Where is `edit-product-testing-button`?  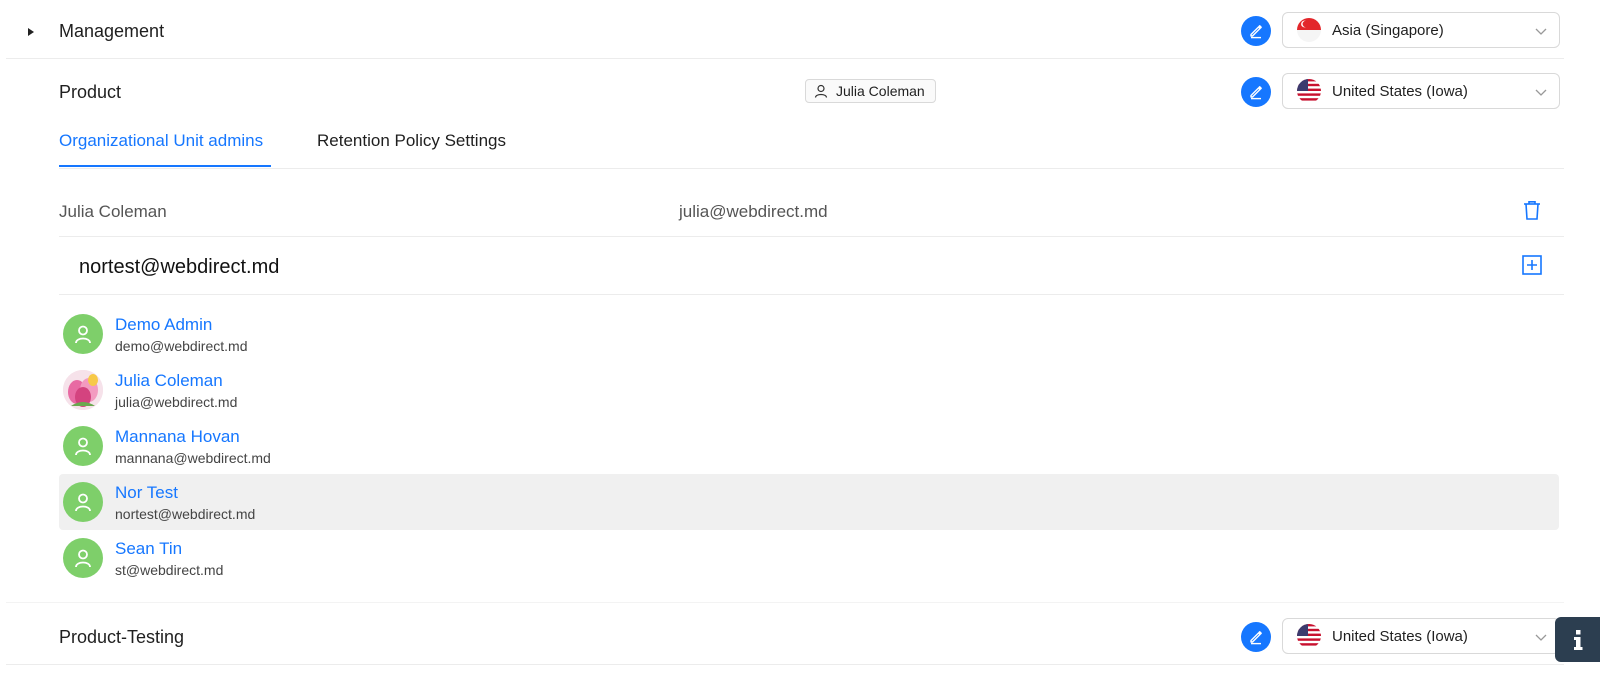 edit-product-testing-button is located at coordinates (1256, 637).